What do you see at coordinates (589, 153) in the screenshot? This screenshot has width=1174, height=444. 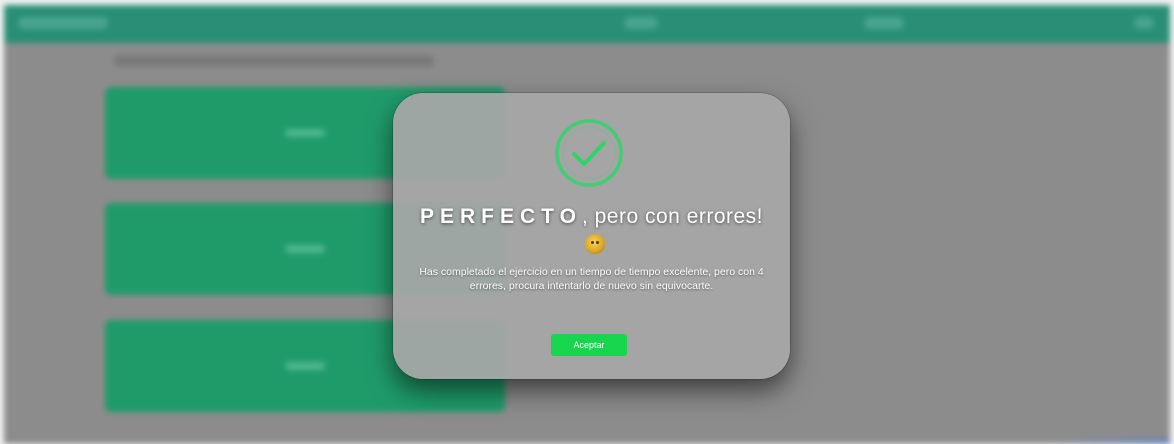 I see `check-circle-icon` at bounding box center [589, 153].